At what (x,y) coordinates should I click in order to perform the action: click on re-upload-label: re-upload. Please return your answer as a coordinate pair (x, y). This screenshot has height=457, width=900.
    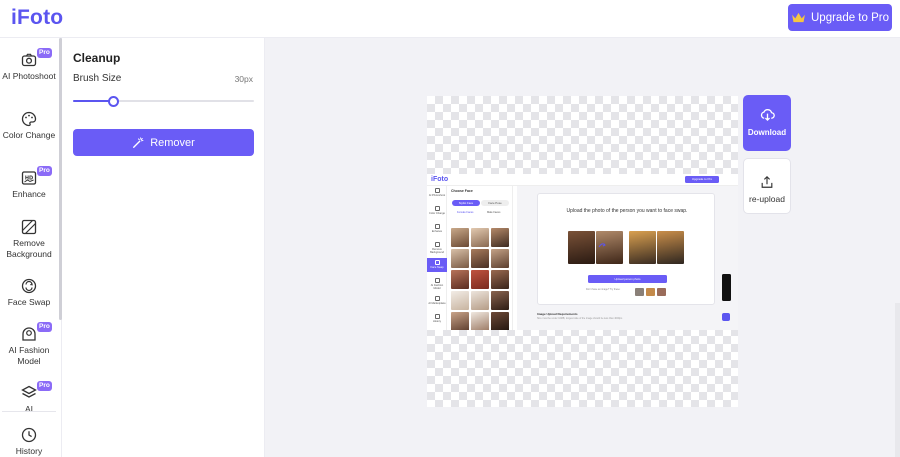
    Looking at the image, I should click on (767, 199).